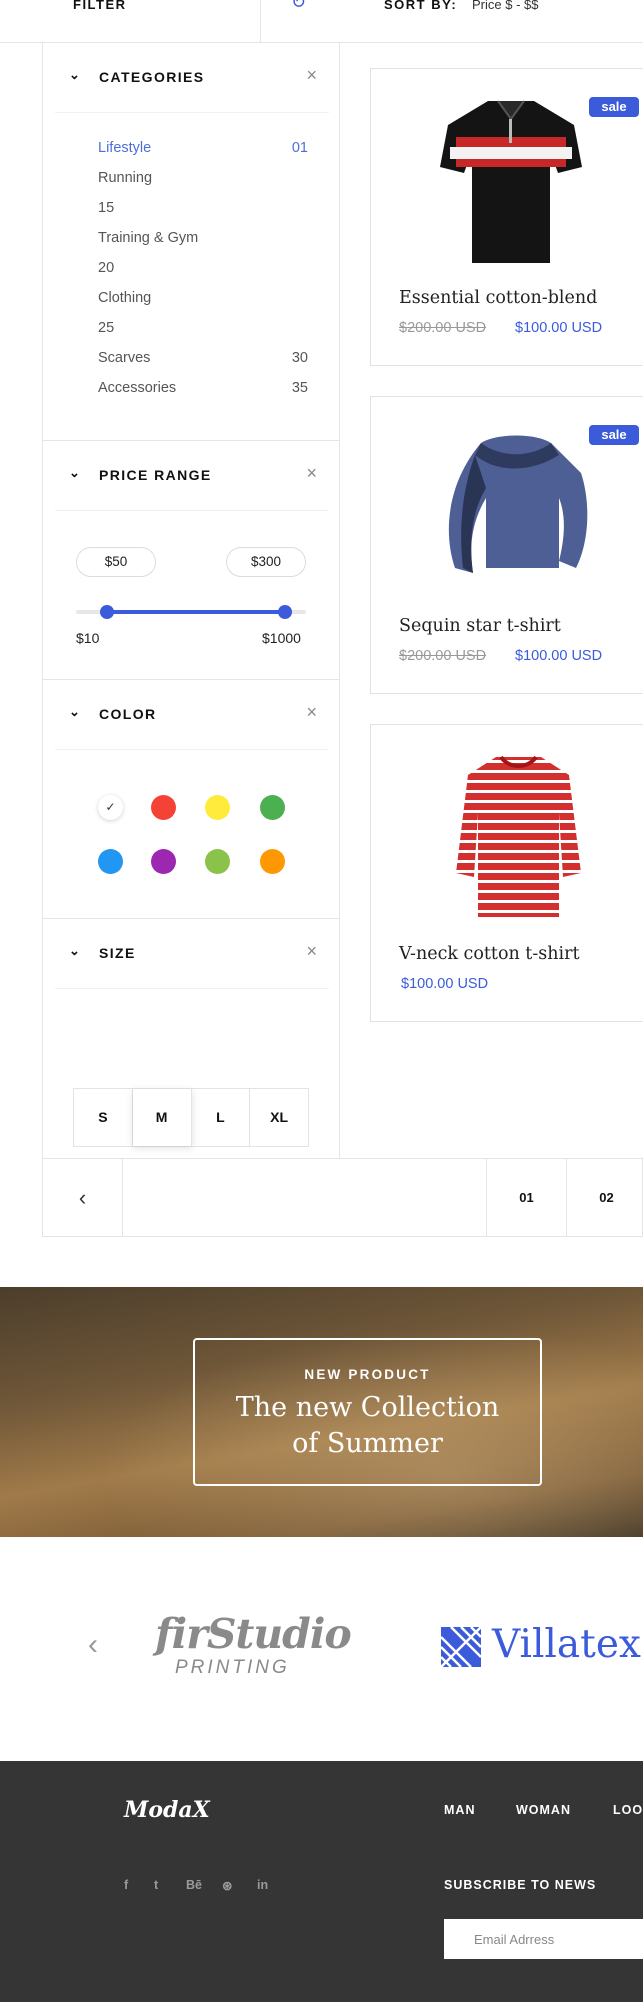 Image resolution: width=643 pixels, height=2002 pixels. I want to click on categories-title: CATEGORIES, so click(152, 77).